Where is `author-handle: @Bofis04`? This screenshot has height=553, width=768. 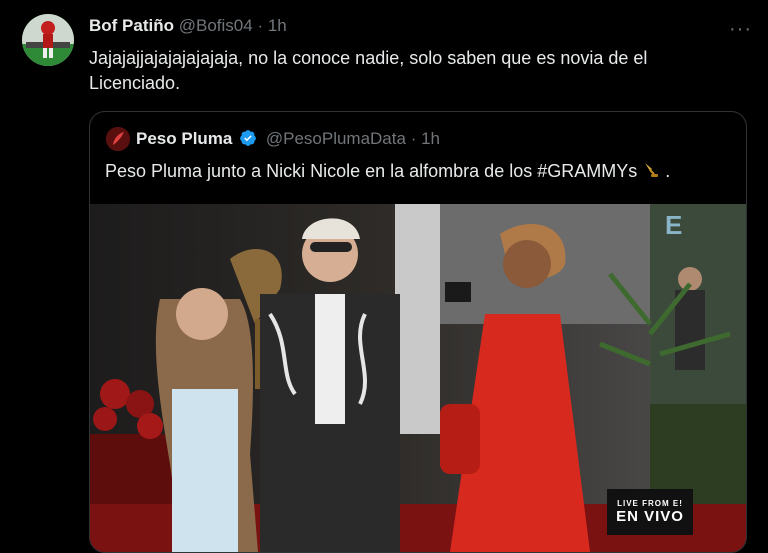
author-handle: @Bofis04 is located at coordinates (216, 25).